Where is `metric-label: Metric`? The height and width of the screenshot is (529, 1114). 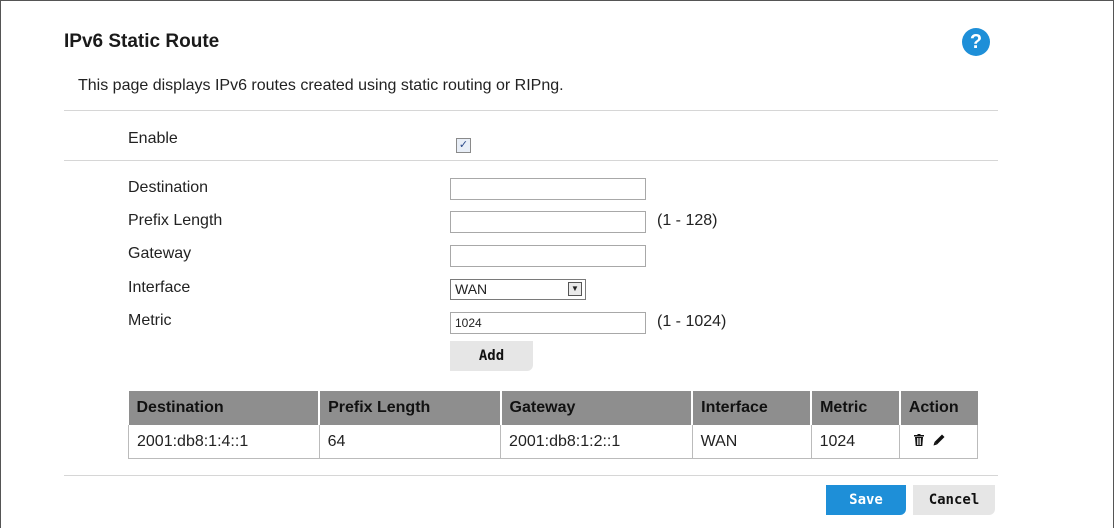
metric-label: Metric is located at coordinates (150, 320).